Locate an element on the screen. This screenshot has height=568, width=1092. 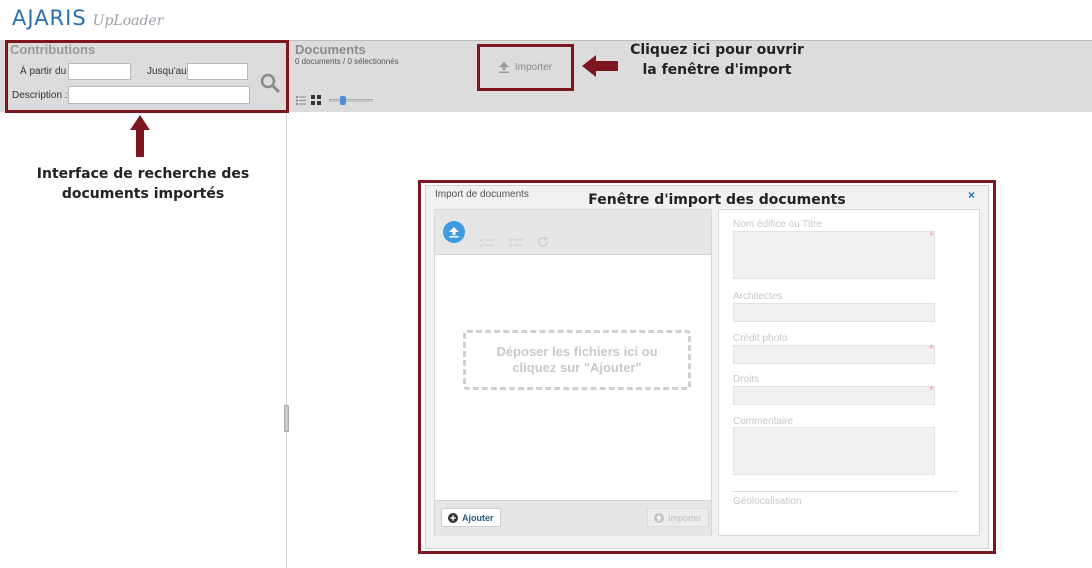
documents-count: 0 documents / 0 sélectionnés is located at coordinates (347, 61).